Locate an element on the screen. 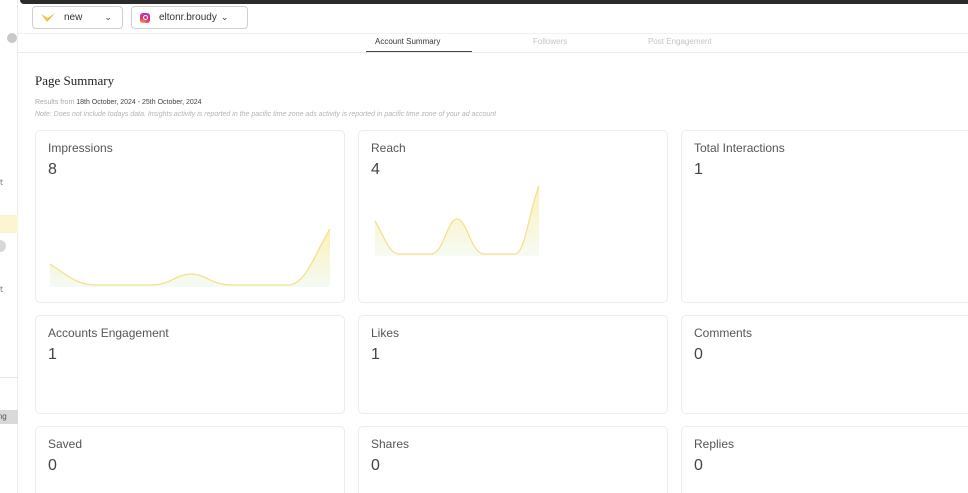  workspace-select: new ⌄ is located at coordinates (77, 17).